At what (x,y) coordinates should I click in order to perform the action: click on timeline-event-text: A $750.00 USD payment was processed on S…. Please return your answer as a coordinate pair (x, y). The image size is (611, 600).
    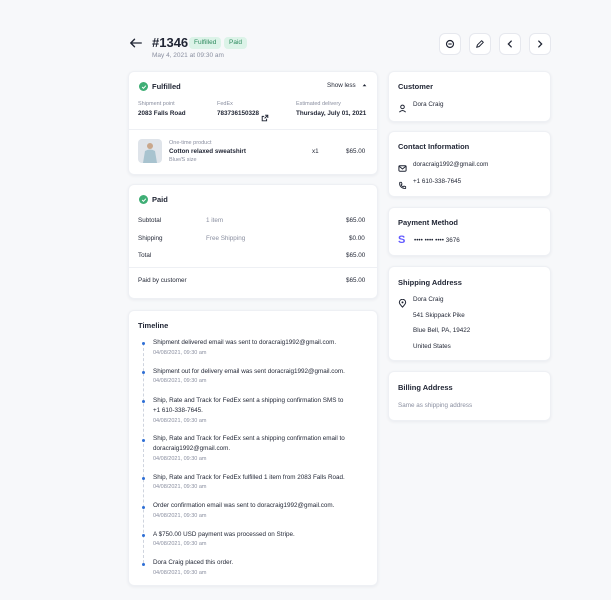
    Looking at the image, I should click on (224, 534).